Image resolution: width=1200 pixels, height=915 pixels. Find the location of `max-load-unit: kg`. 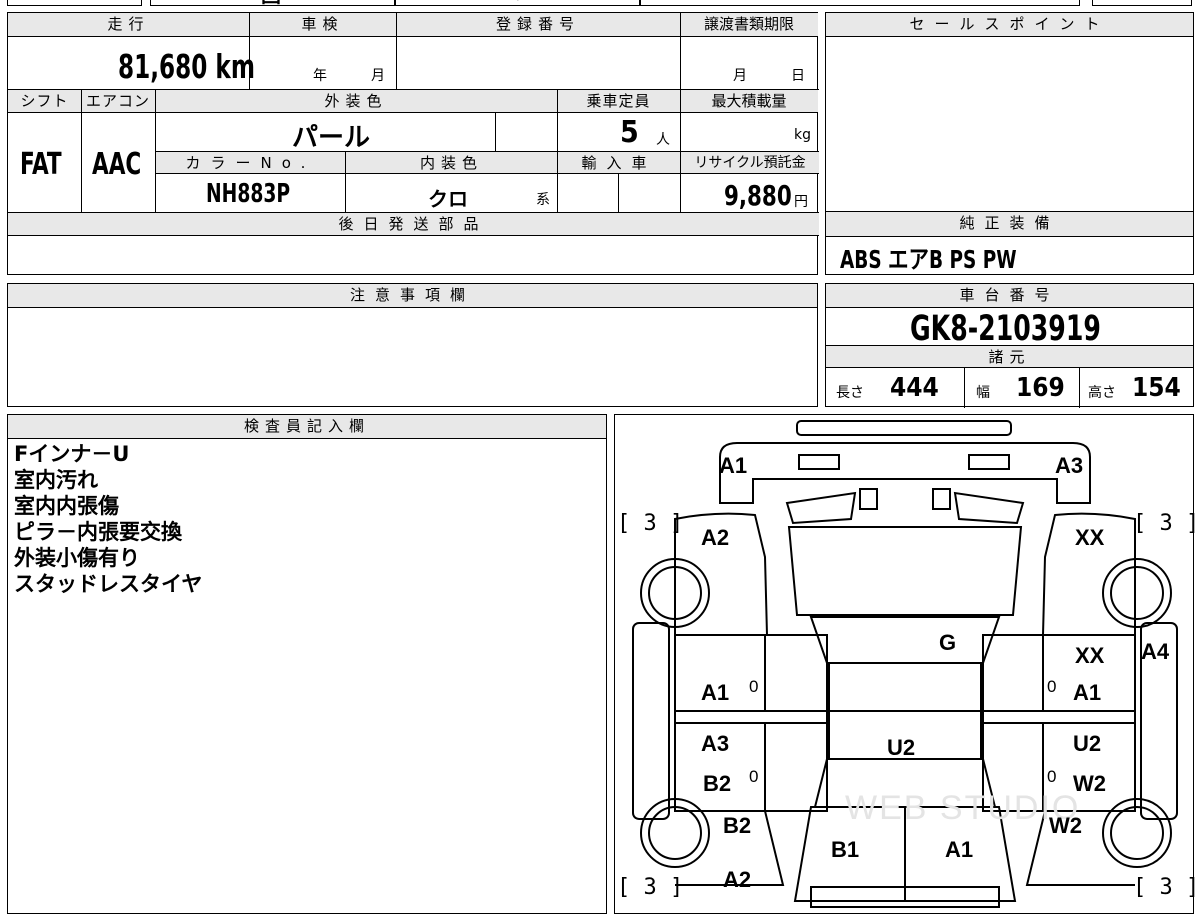

max-load-unit: kg is located at coordinates (802, 135).